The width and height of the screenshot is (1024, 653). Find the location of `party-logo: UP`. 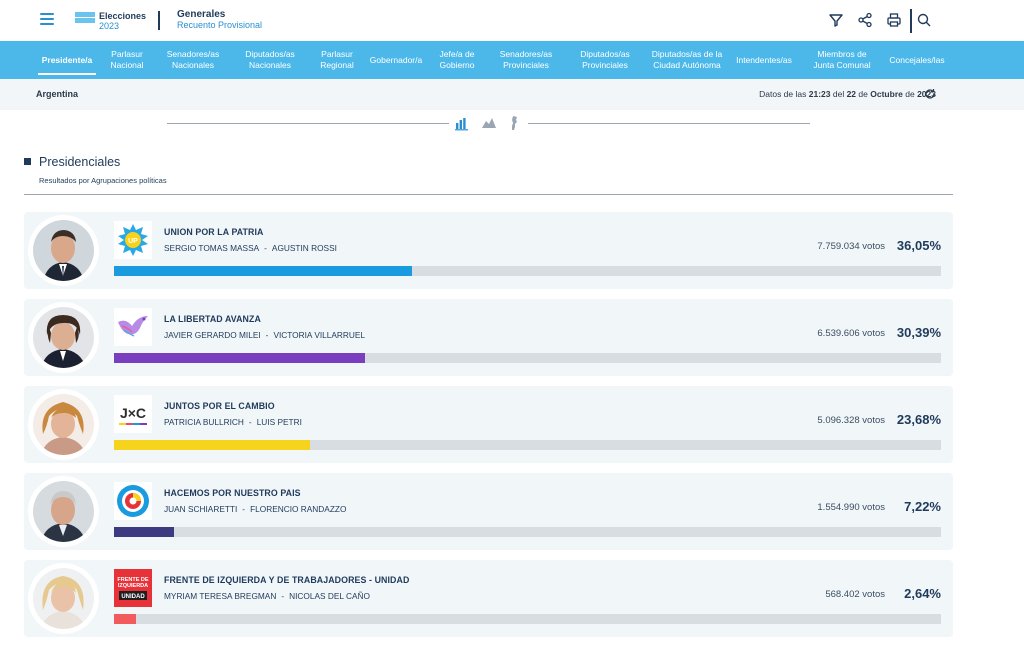

party-logo: UP is located at coordinates (133, 240).